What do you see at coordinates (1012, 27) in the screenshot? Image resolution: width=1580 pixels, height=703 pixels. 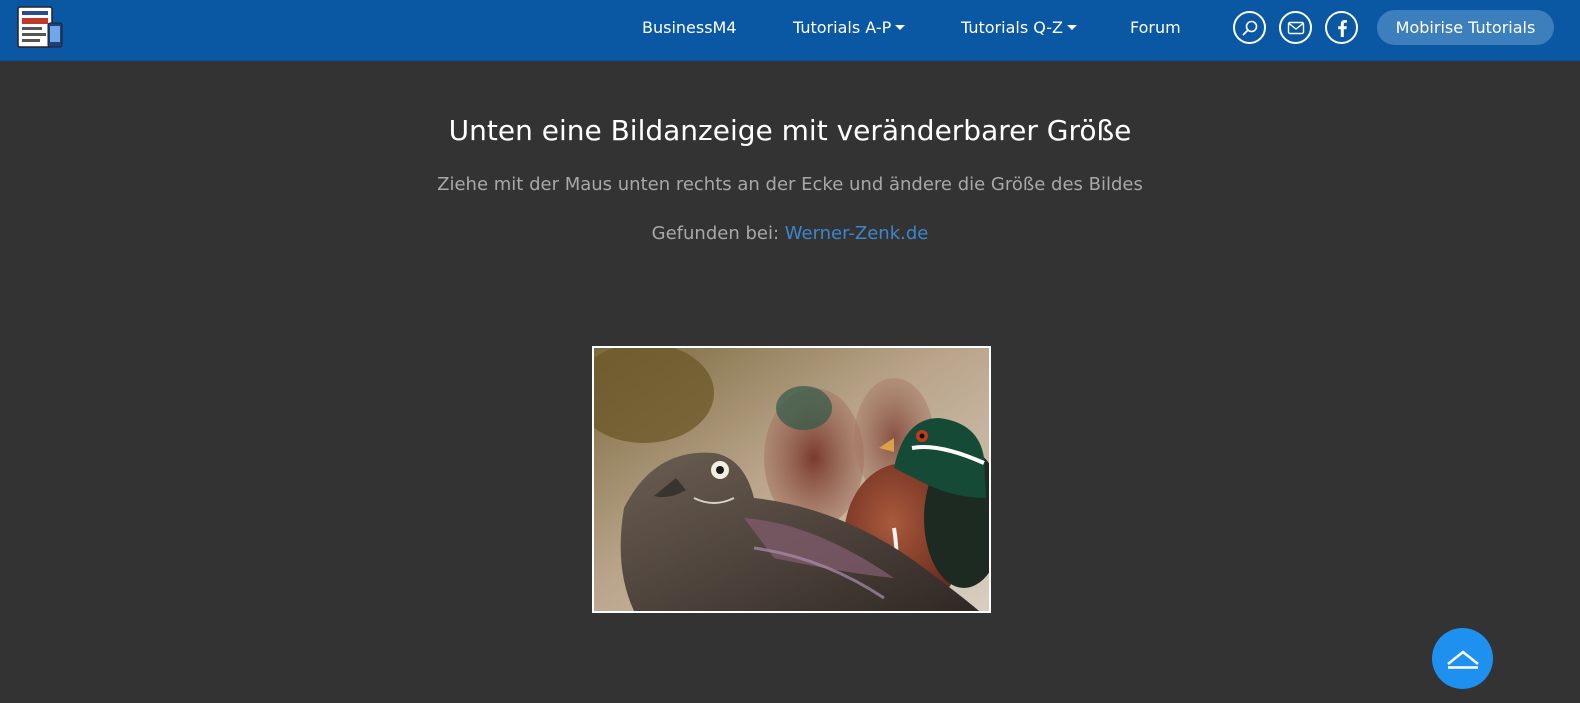 I see `nav-item-label: Tutorials Q-Z` at bounding box center [1012, 27].